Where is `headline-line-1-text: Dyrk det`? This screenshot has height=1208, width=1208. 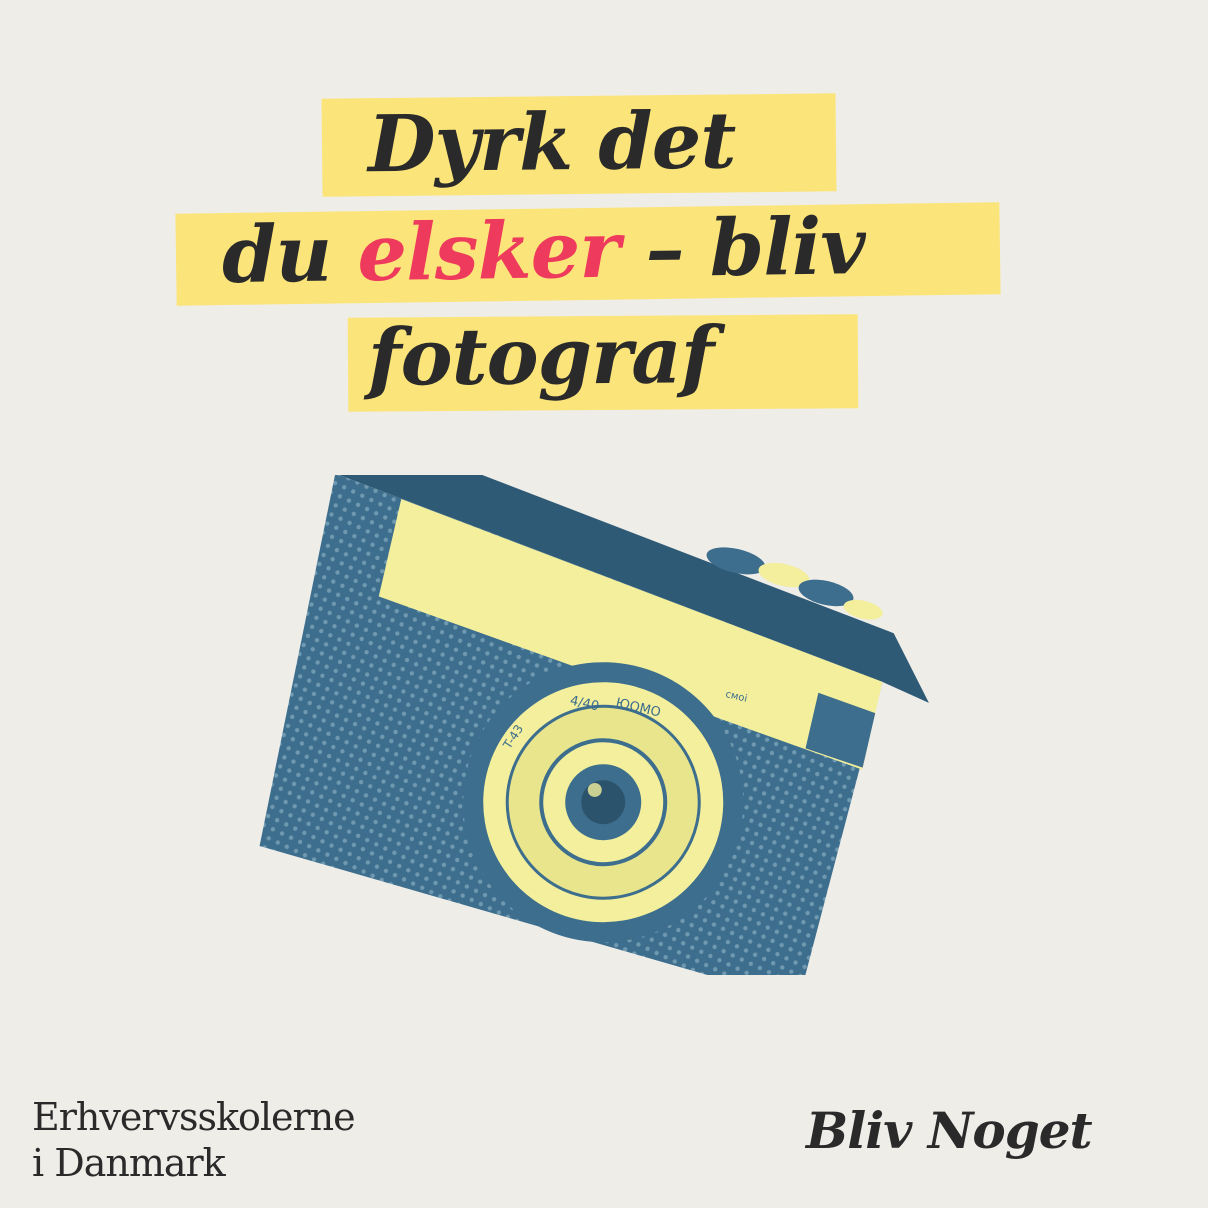
headline-line-1-text: Dyrk det is located at coordinates (551, 143).